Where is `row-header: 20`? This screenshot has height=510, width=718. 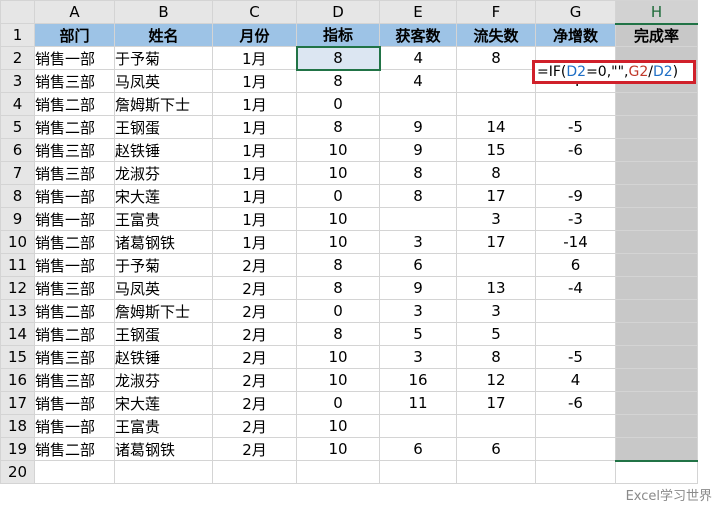 row-header: 20 is located at coordinates (17, 472).